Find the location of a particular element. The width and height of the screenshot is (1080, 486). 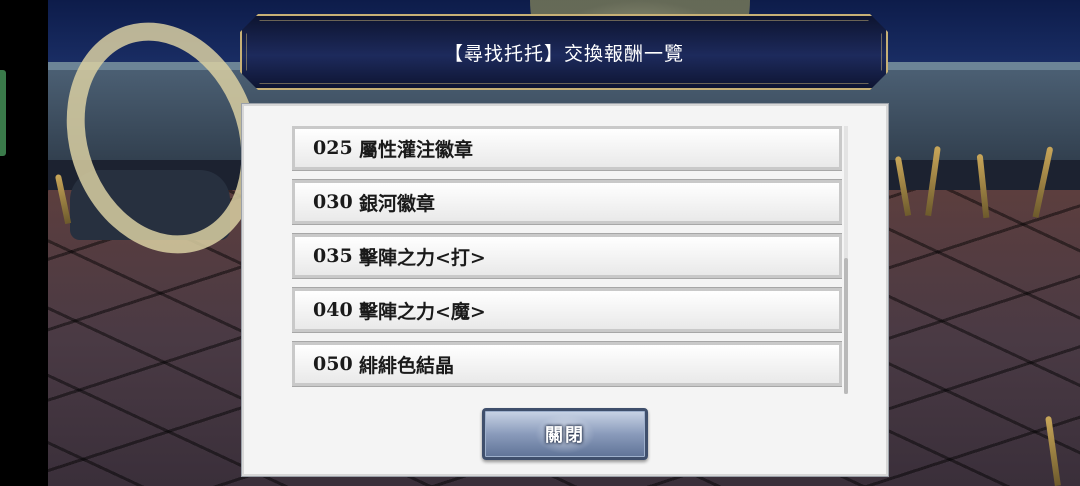

close-button-label: 關閉 is located at coordinates (565, 435).